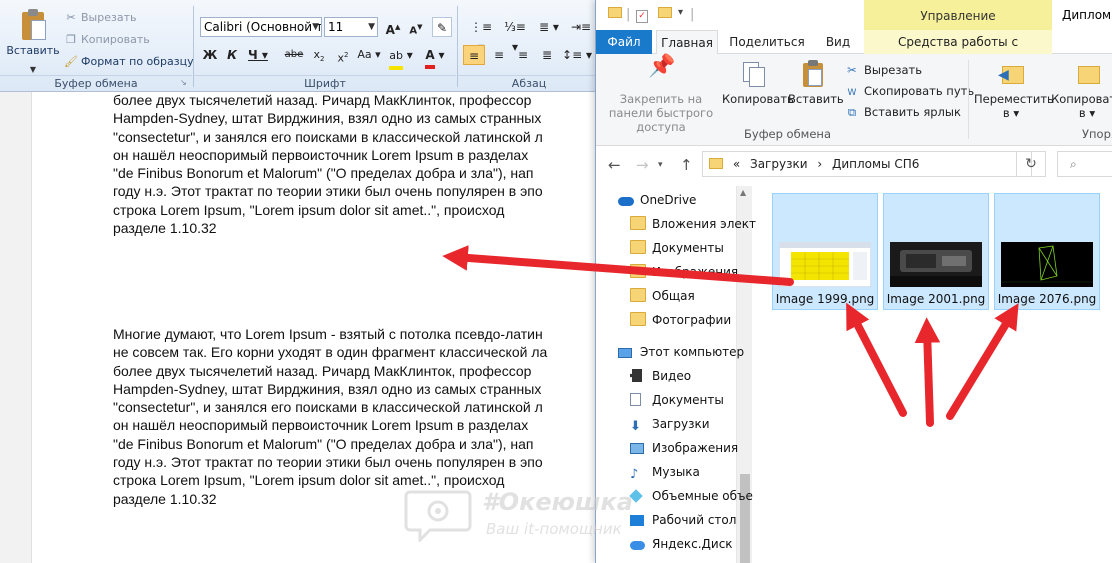 The height and width of the screenshot is (563, 1112). What do you see at coordinates (662, 66) in the screenshot?
I see `pin-icon: 📌` at bounding box center [662, 66].